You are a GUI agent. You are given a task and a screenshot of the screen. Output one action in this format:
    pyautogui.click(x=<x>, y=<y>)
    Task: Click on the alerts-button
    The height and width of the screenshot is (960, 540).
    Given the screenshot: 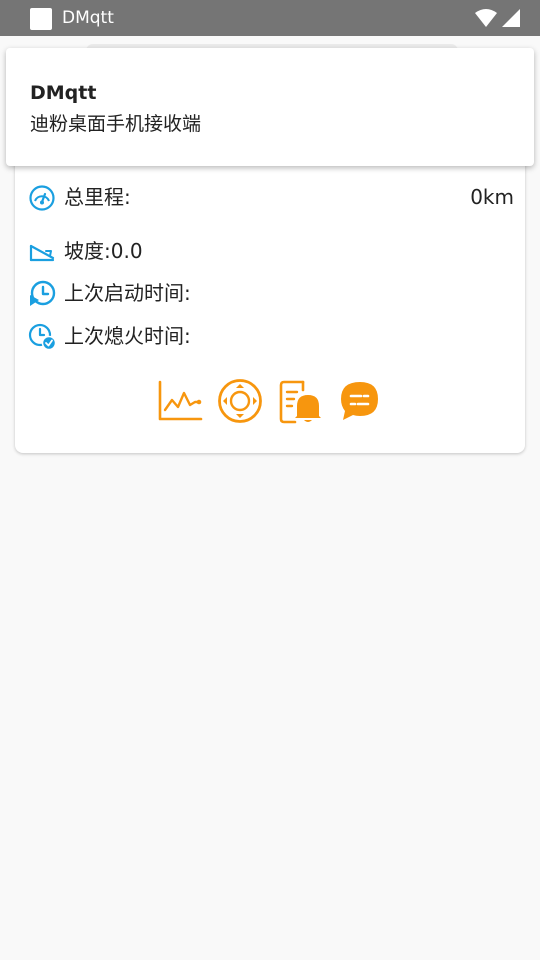 What is the action you would take?
    pyautogui.click(x=300, y=401)
    